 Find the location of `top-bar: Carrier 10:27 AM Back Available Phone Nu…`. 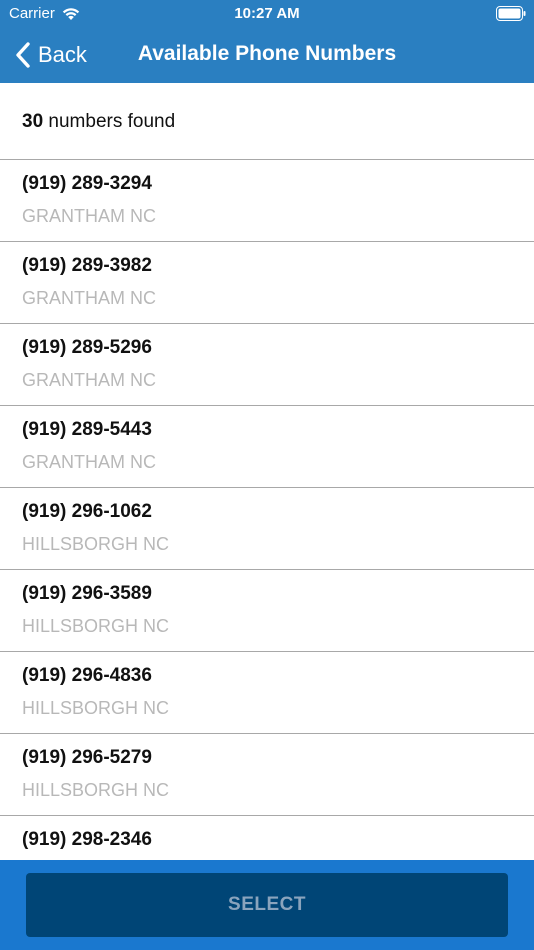

top-bar: Carrier 10:27 AM Back Available Phone Nu… is located at coordinates (267, 41).